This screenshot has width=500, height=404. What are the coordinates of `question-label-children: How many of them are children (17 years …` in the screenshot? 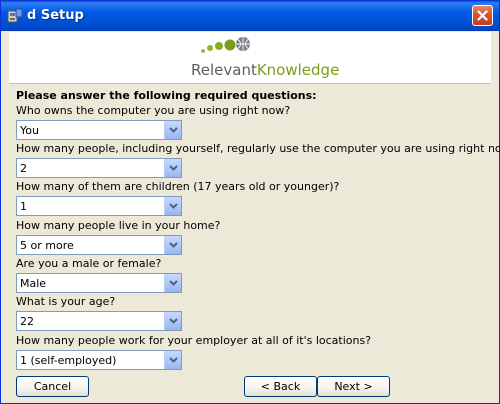 It's located at (178, 186).